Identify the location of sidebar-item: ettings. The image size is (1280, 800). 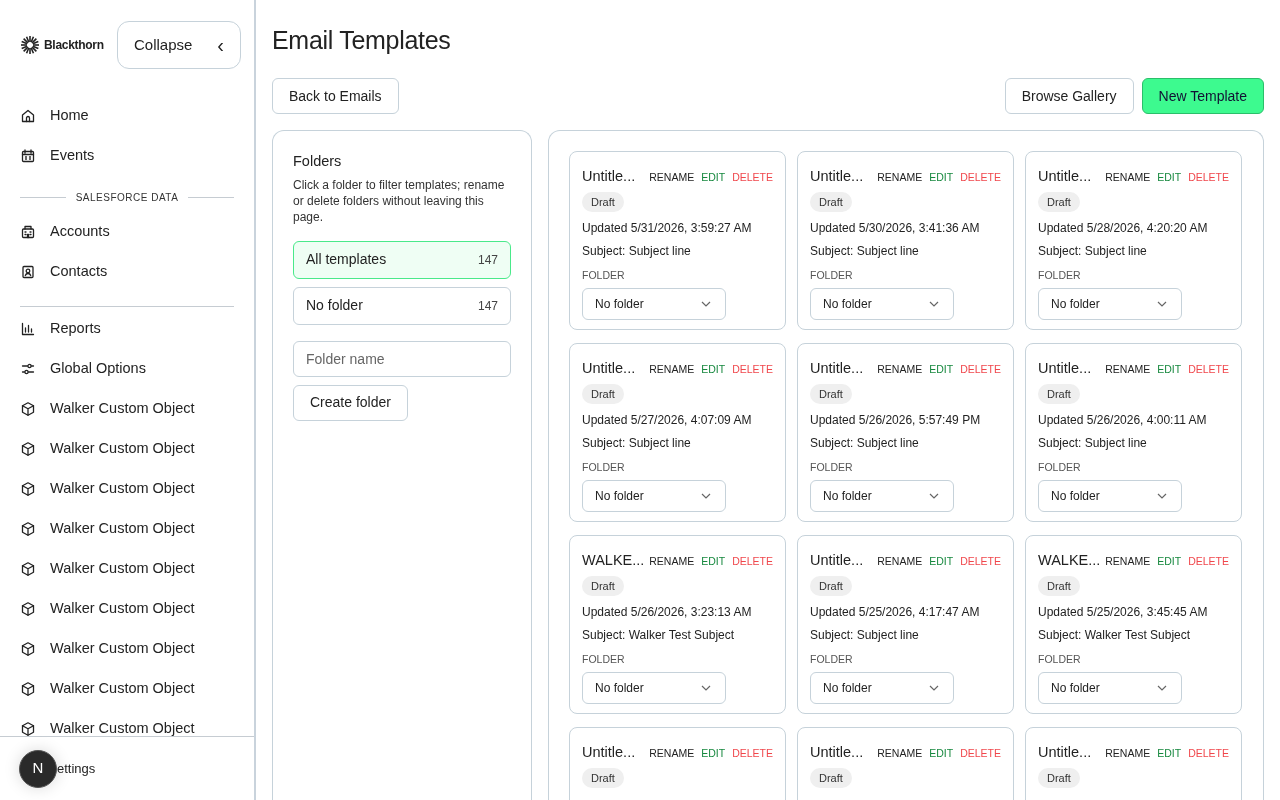
(76, 768).